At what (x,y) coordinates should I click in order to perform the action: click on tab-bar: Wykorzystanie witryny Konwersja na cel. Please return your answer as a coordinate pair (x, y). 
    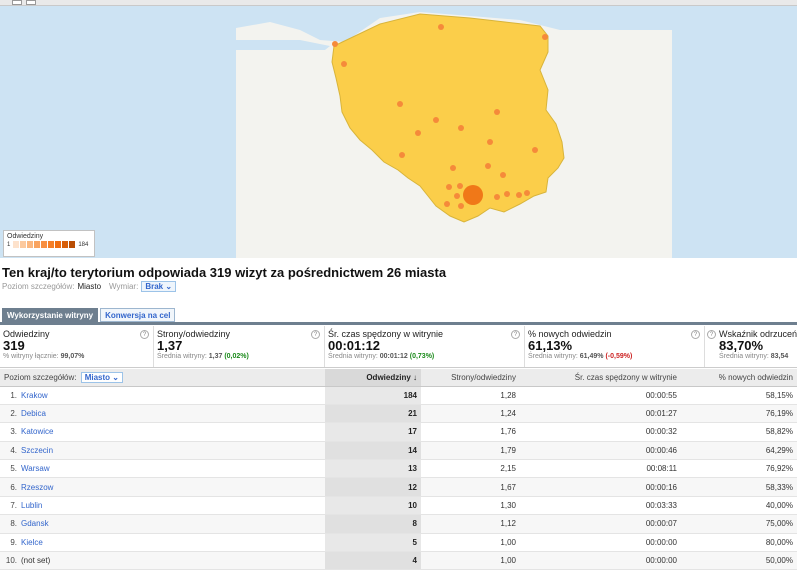
    Looking at the image, I should click on (89, 315).